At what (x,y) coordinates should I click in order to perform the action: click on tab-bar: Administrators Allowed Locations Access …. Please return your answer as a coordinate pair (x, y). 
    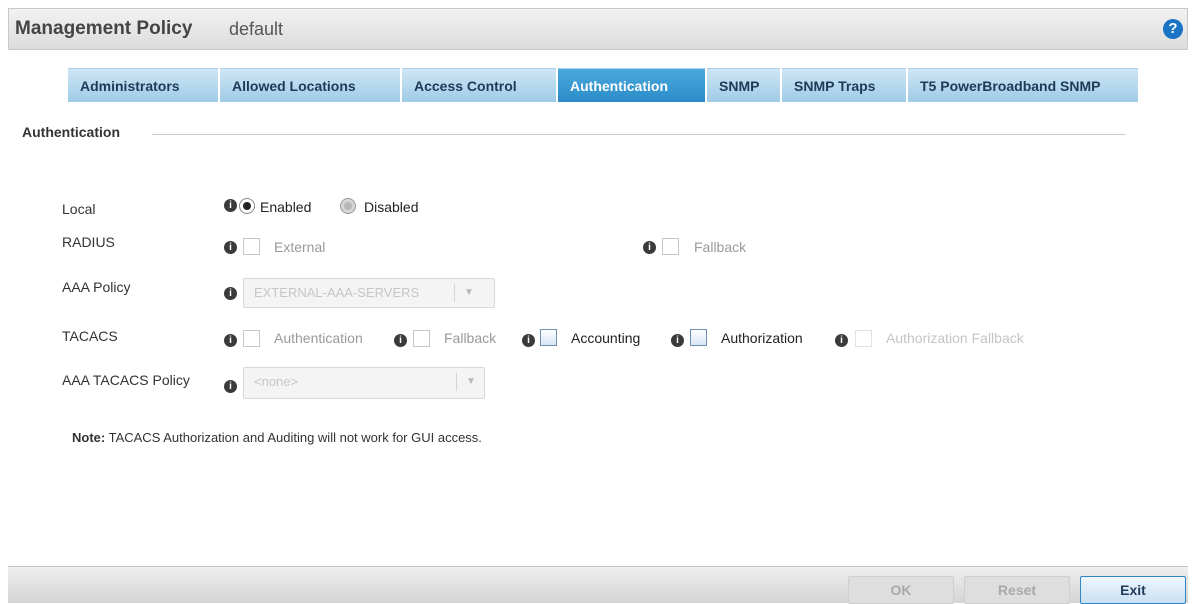
    Looking at the image, I should click on (604, 85).